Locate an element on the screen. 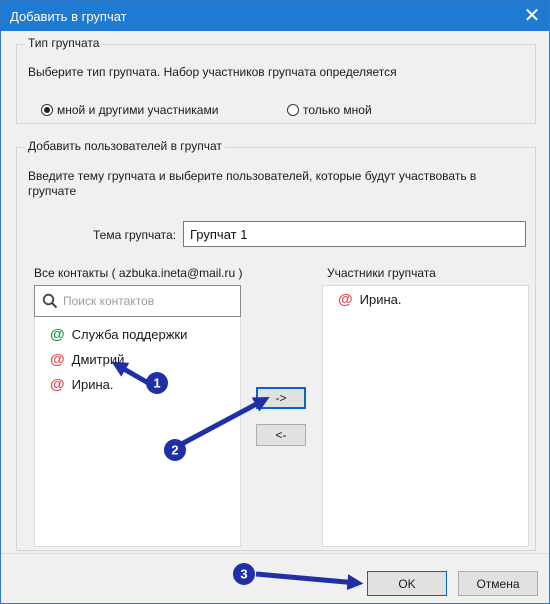  window-title: Добавить в групчат is located at coordinates (68, 16).